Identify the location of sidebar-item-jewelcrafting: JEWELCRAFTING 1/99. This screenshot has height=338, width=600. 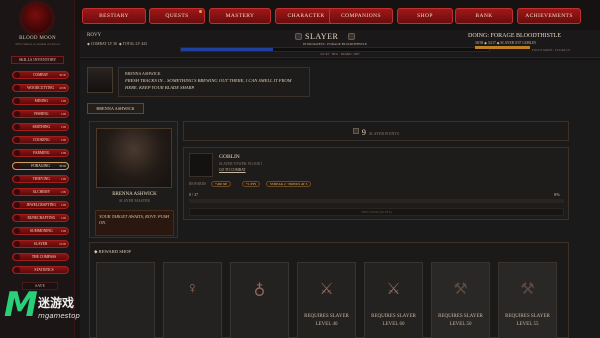
(40, 205).